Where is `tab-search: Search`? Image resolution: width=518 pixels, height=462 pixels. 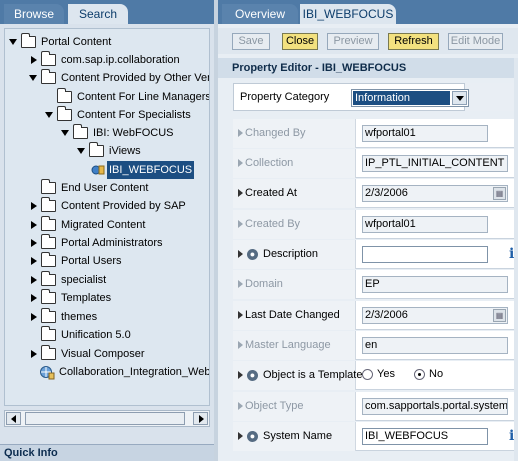
tab-search: Search is located at coordinates (98, 14).